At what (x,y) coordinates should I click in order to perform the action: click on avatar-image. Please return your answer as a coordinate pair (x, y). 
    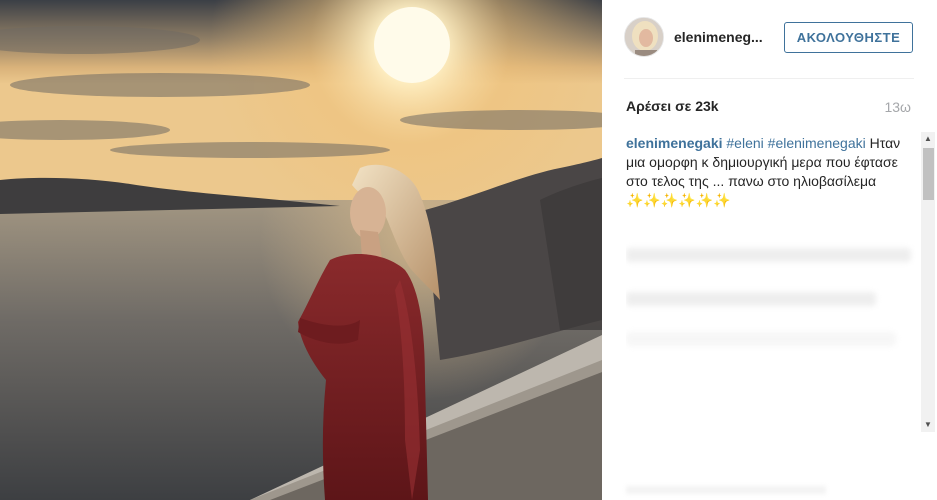
    Looking at the image, I should click on (644, 37).